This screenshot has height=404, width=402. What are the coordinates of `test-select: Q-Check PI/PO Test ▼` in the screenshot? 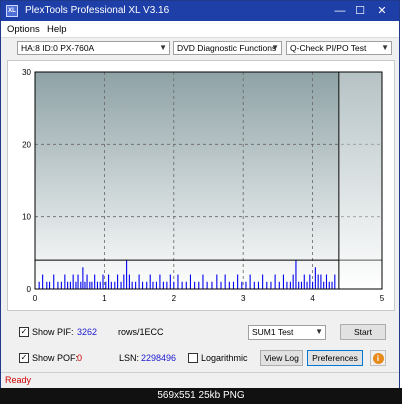 It's located at (339, 48).